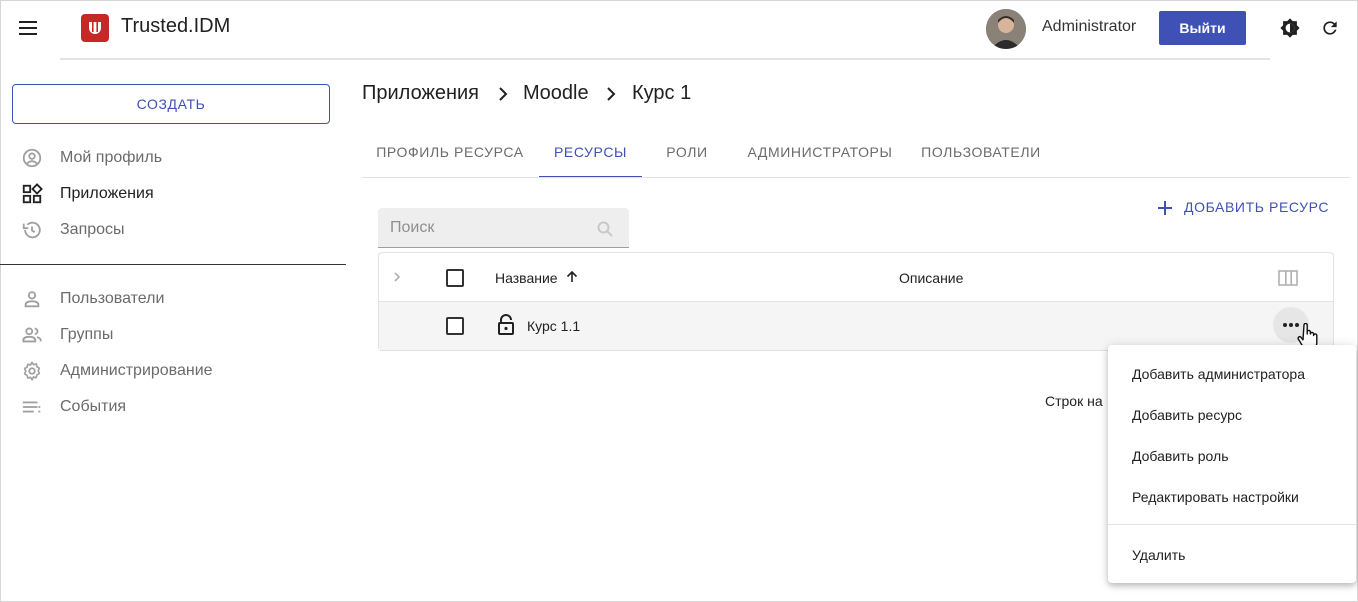 This screenshot has height=602, width=1358. Describe the element at coordinates (1074, 401) in the screenshot. I see `rows-per-page-label: Строк на` at that location.